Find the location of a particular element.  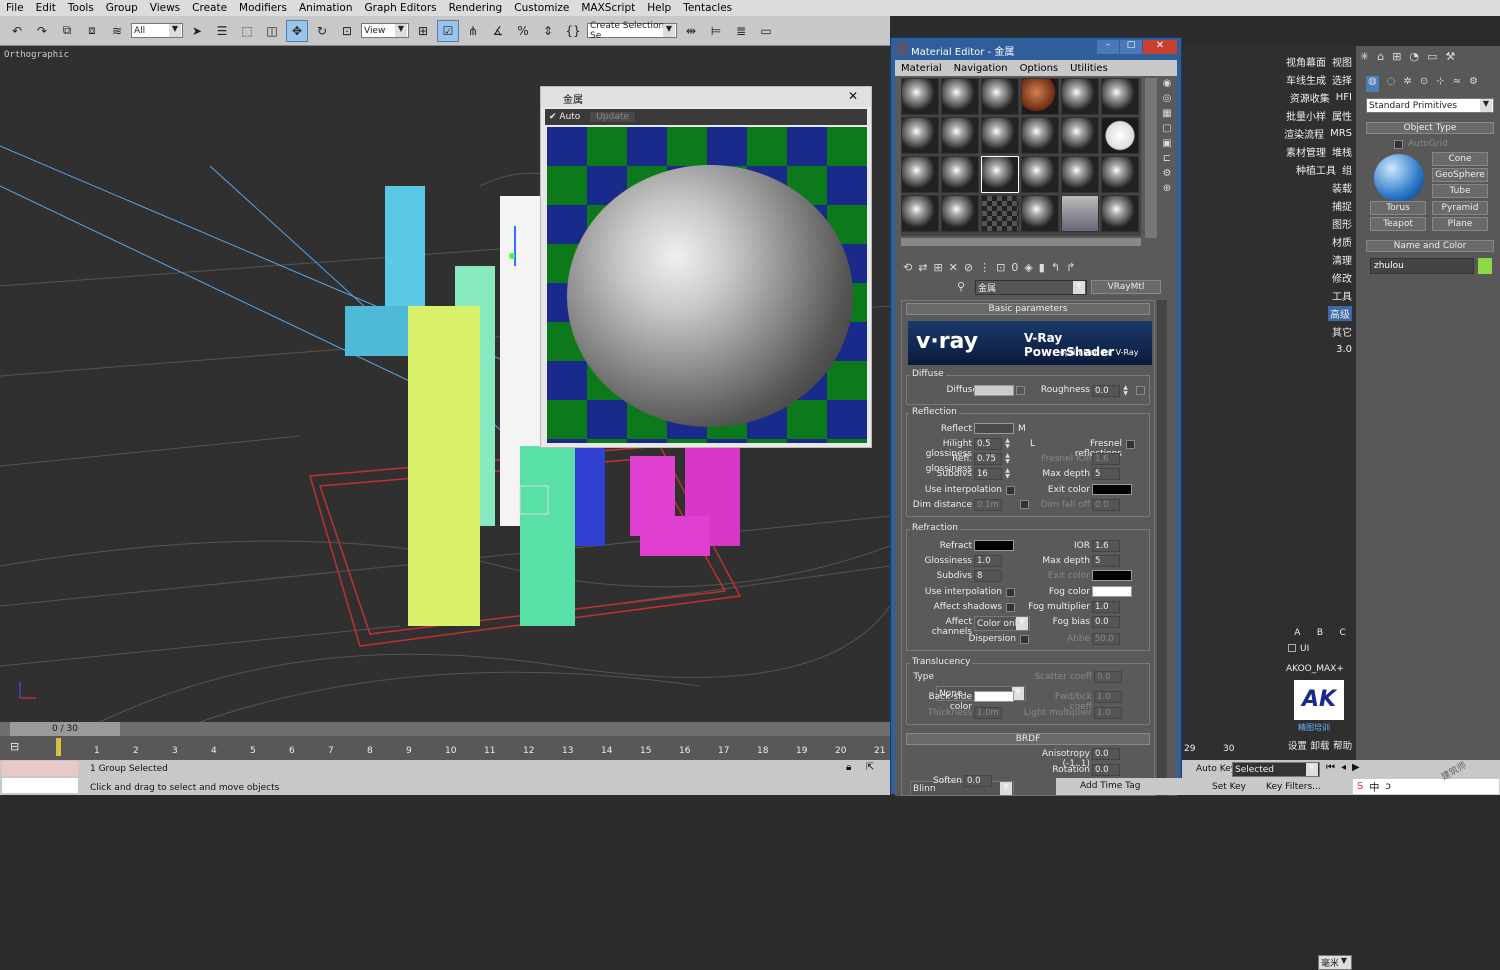

soften-input: 0.0 is located at coordinates (978, 781).